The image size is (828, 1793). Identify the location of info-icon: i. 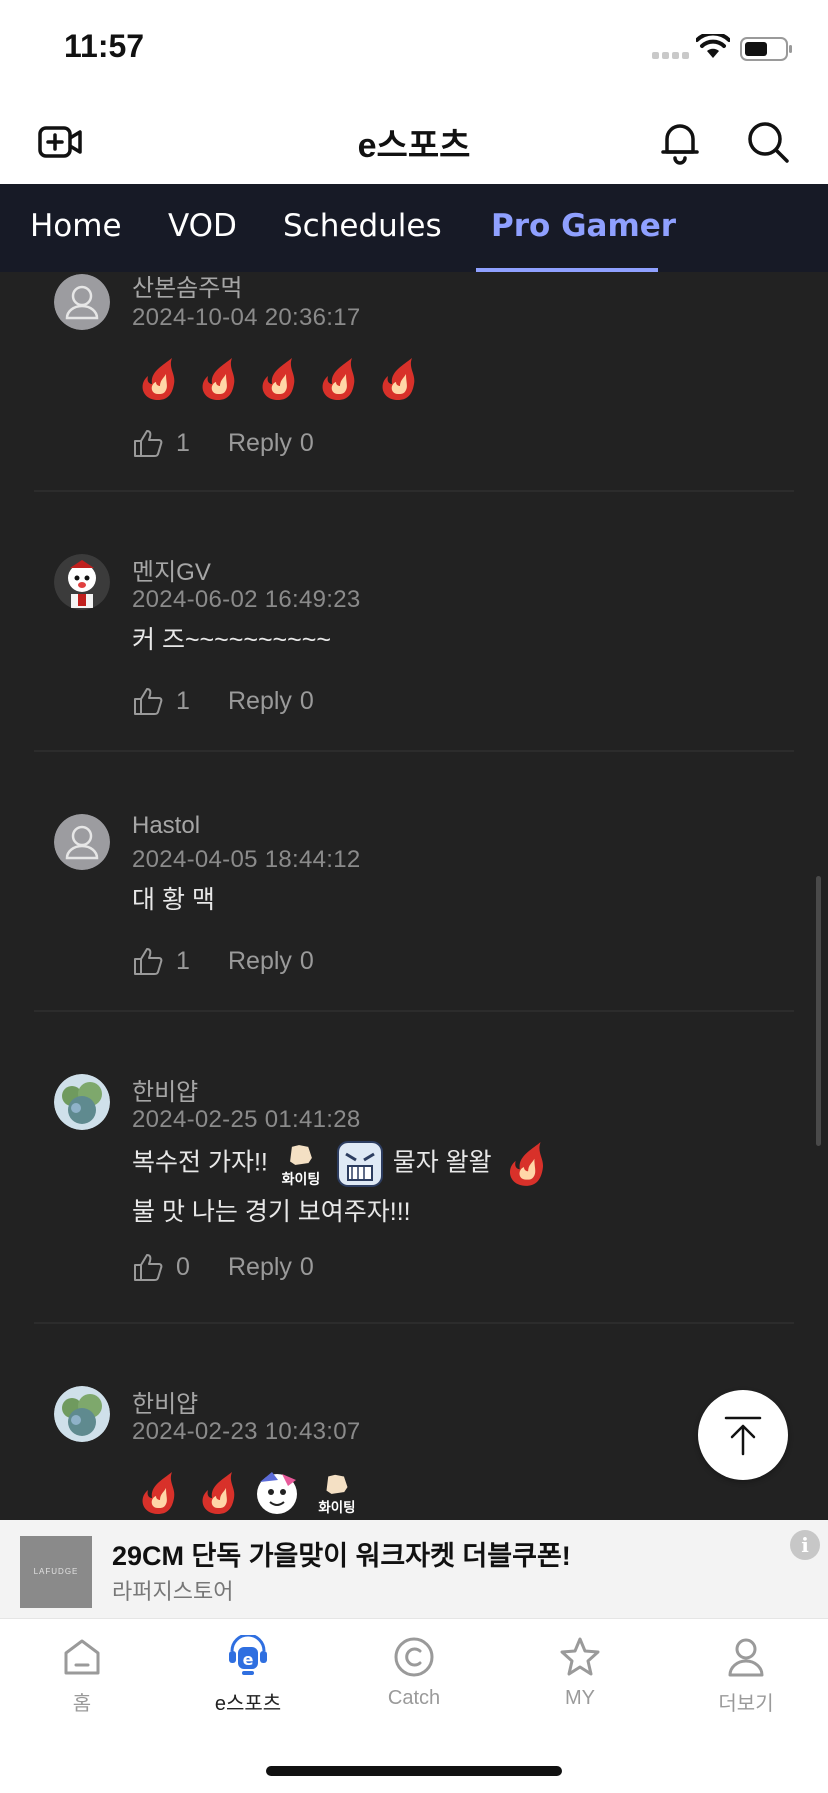
(805, 1545).